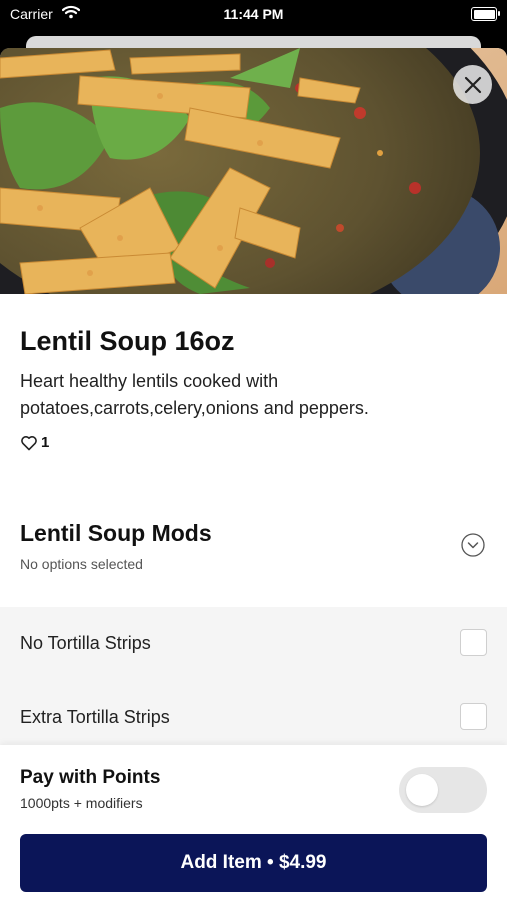 The width and height of the screenshot is (507, 900). Describe the element at coordinates (29, 442) in the screenshot. I see `heart-icon` at that location.